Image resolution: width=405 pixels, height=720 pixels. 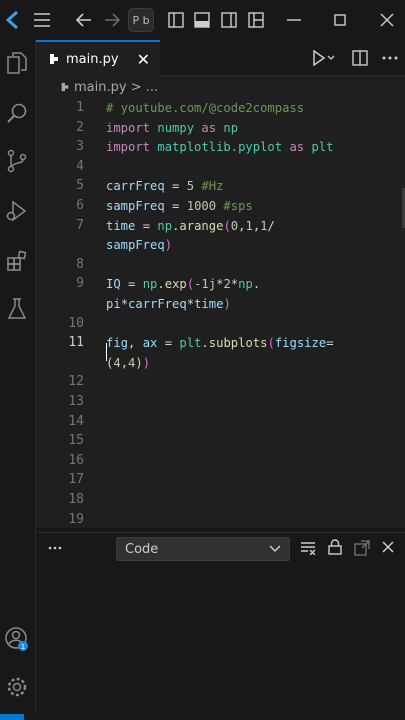 I want to click on open-in-editor-icon, so click(x=362, y=548).